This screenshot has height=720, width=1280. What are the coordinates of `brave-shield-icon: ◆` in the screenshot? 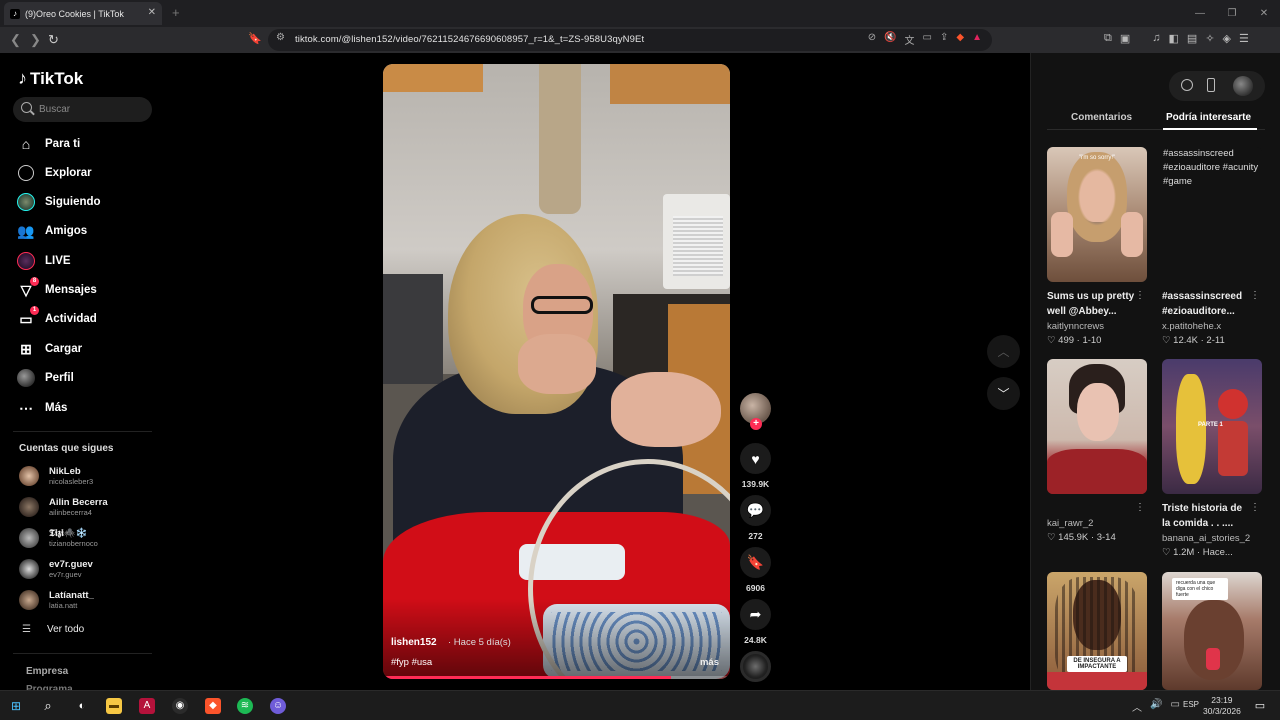 It's located at (960, 39).